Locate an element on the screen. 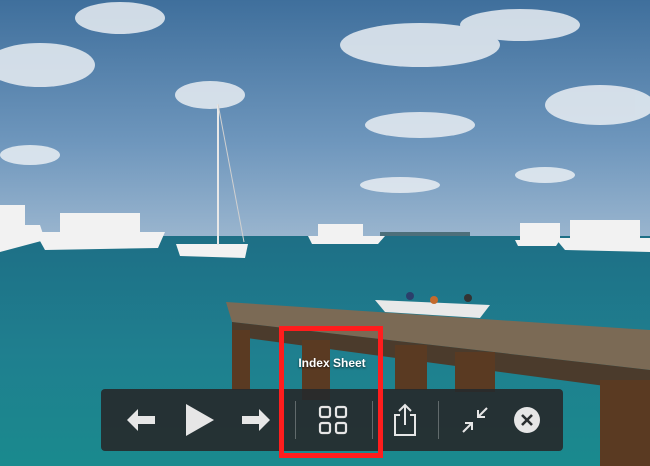 This screenshot has width=650, height=466. play-button is located at coordinates (199, 420).